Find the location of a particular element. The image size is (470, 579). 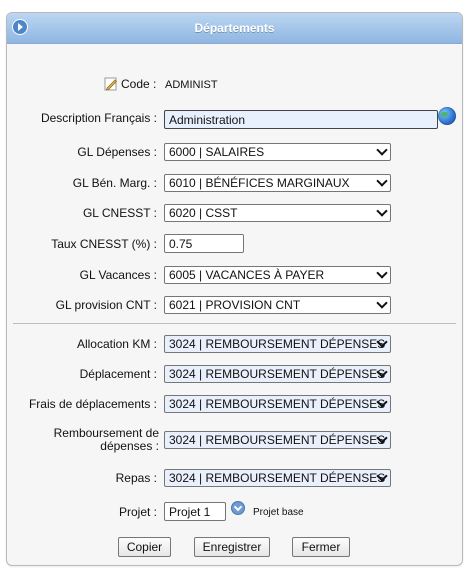

deplacement-value: 3024 | REMBOURSEMENT DÉPENSES is located at coordinates (277, 374).